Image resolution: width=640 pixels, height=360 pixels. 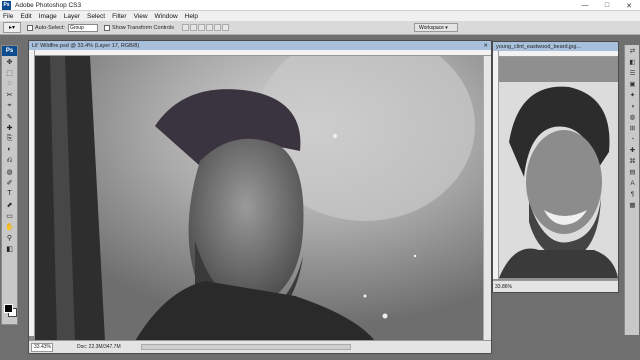 What do you see at coordinates (30, 27) in the screenshot?
I see `auto-select-checkbox` at bounding box center [30, 27].